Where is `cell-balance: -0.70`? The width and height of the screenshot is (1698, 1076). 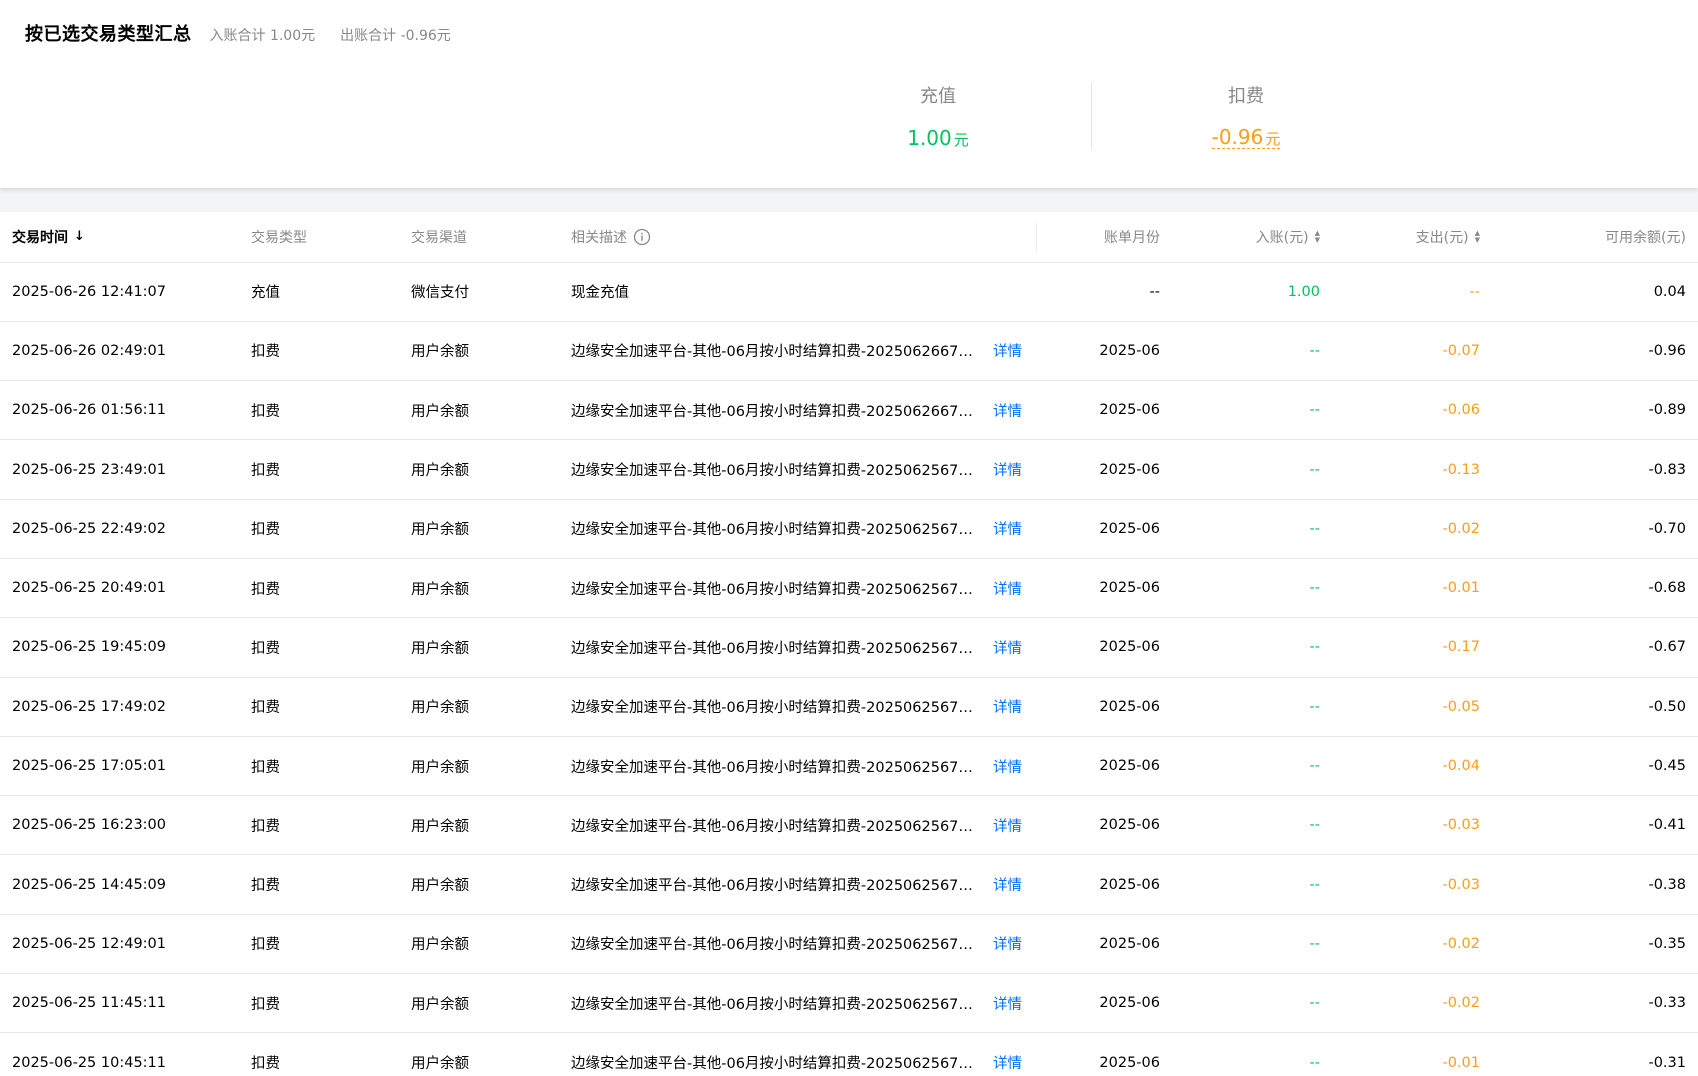
cell-balance: -0.70 is located at coordinates (1595, 529).